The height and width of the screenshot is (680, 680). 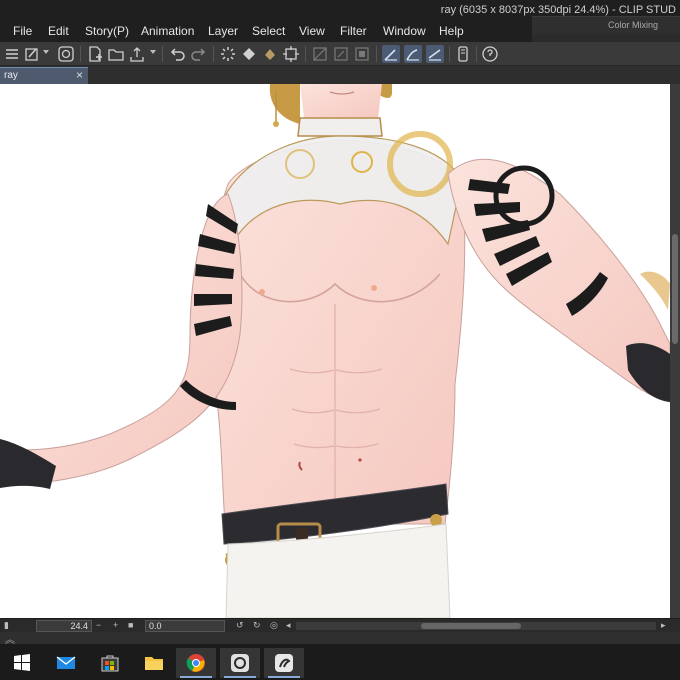 I want to click on document-tab-ray: ray ×, so click(x=44, y=75).